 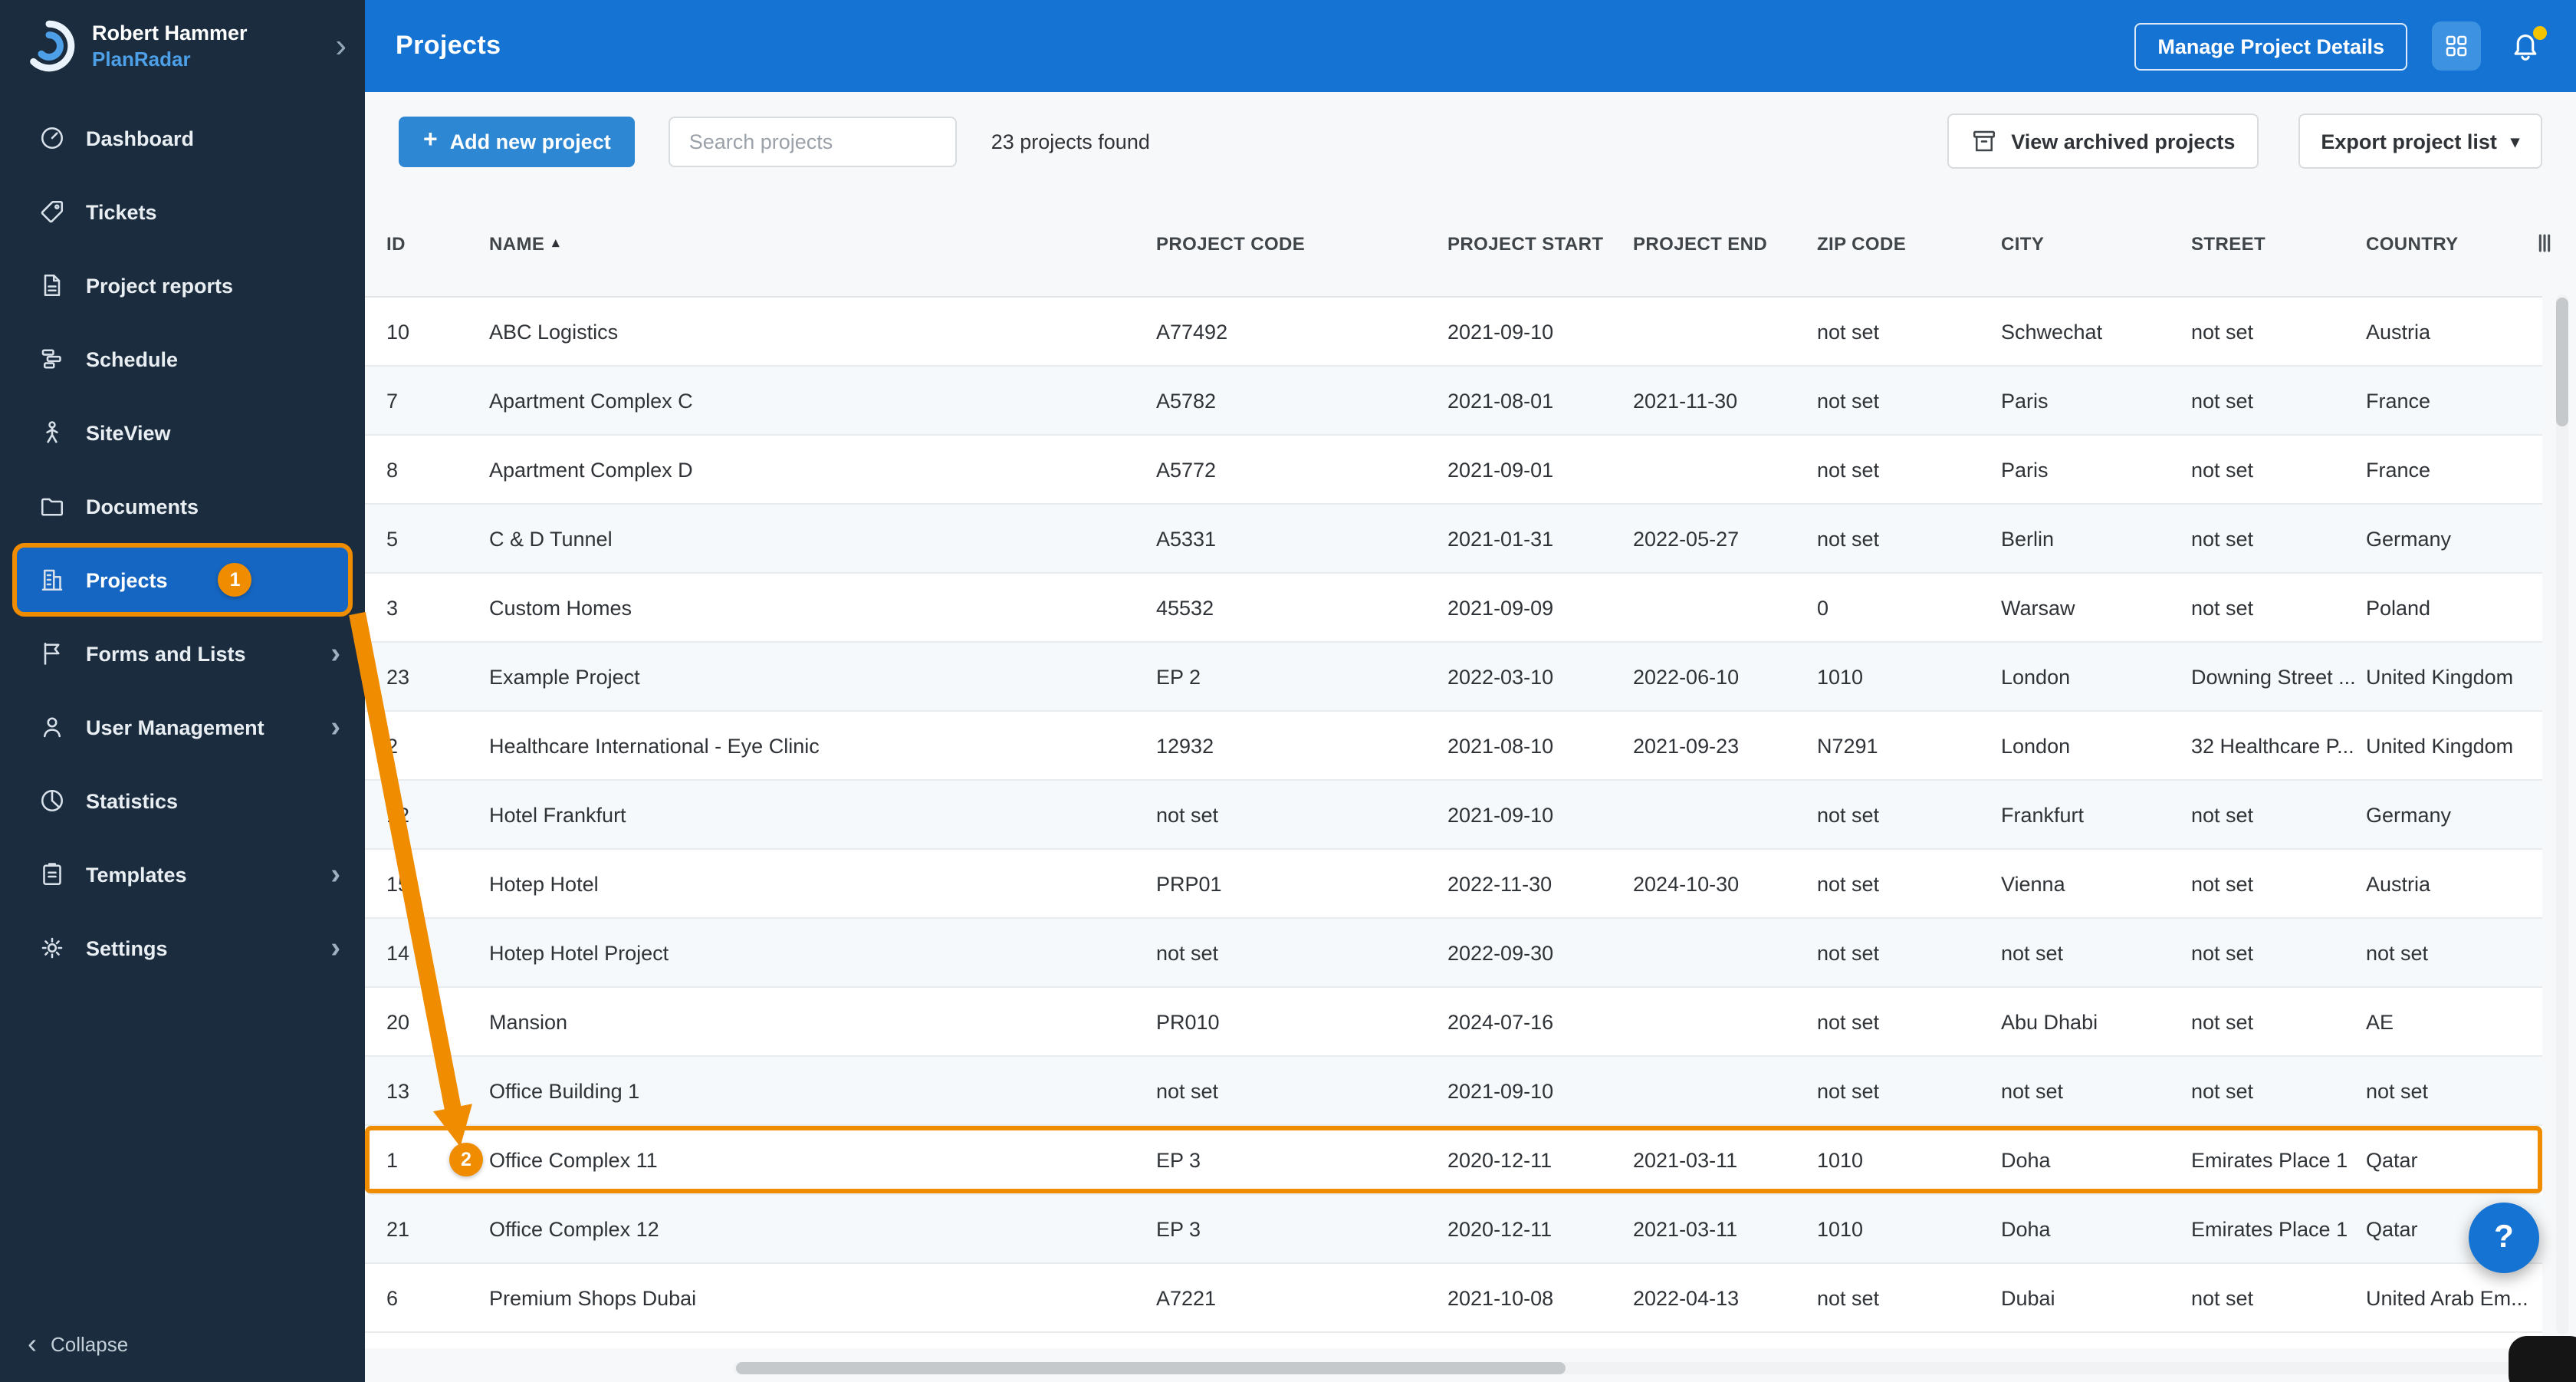 What do you see at coordinates (551, 538) in the screenshot?
I see `cell-name: C & D Tunnel` at bounding box center [551, 538].